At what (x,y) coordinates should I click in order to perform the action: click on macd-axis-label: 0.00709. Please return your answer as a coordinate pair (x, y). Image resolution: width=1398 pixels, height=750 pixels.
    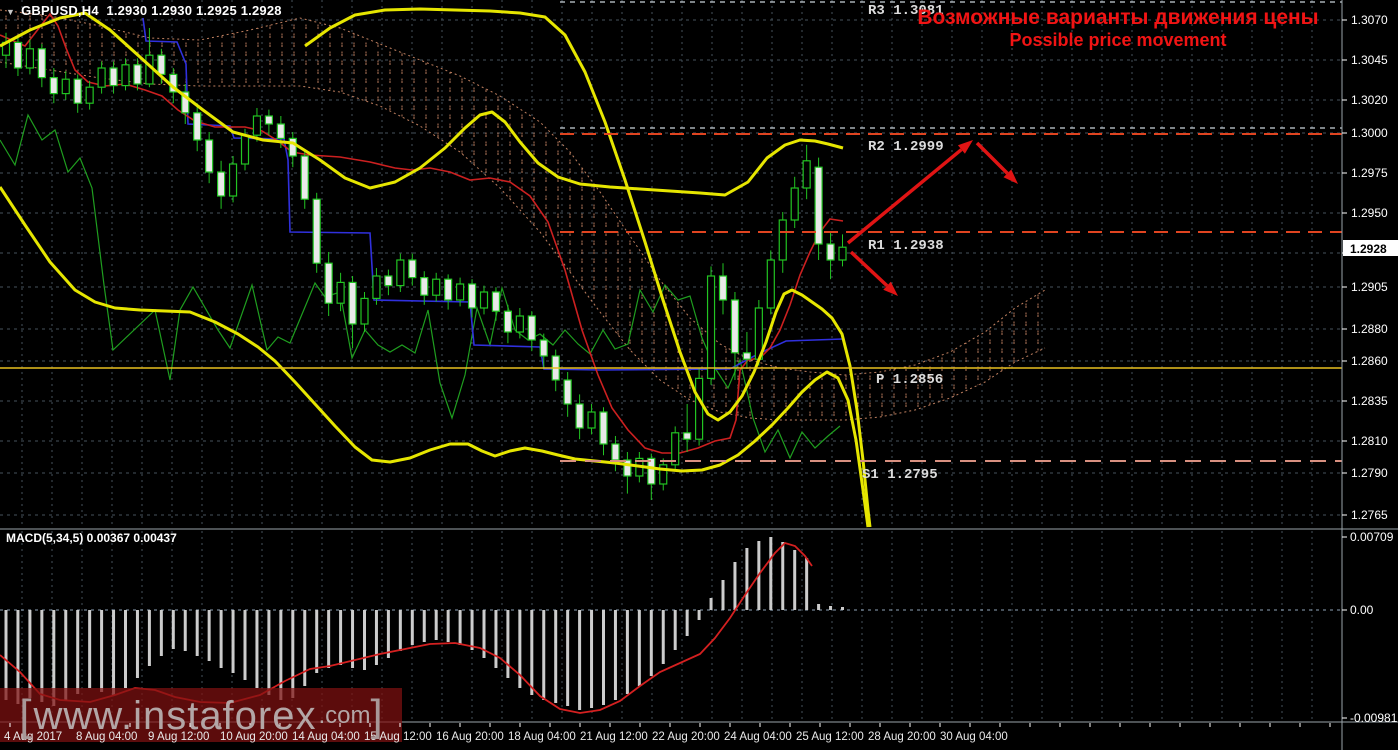
    Looking at the image, I should click on (1372, 537).